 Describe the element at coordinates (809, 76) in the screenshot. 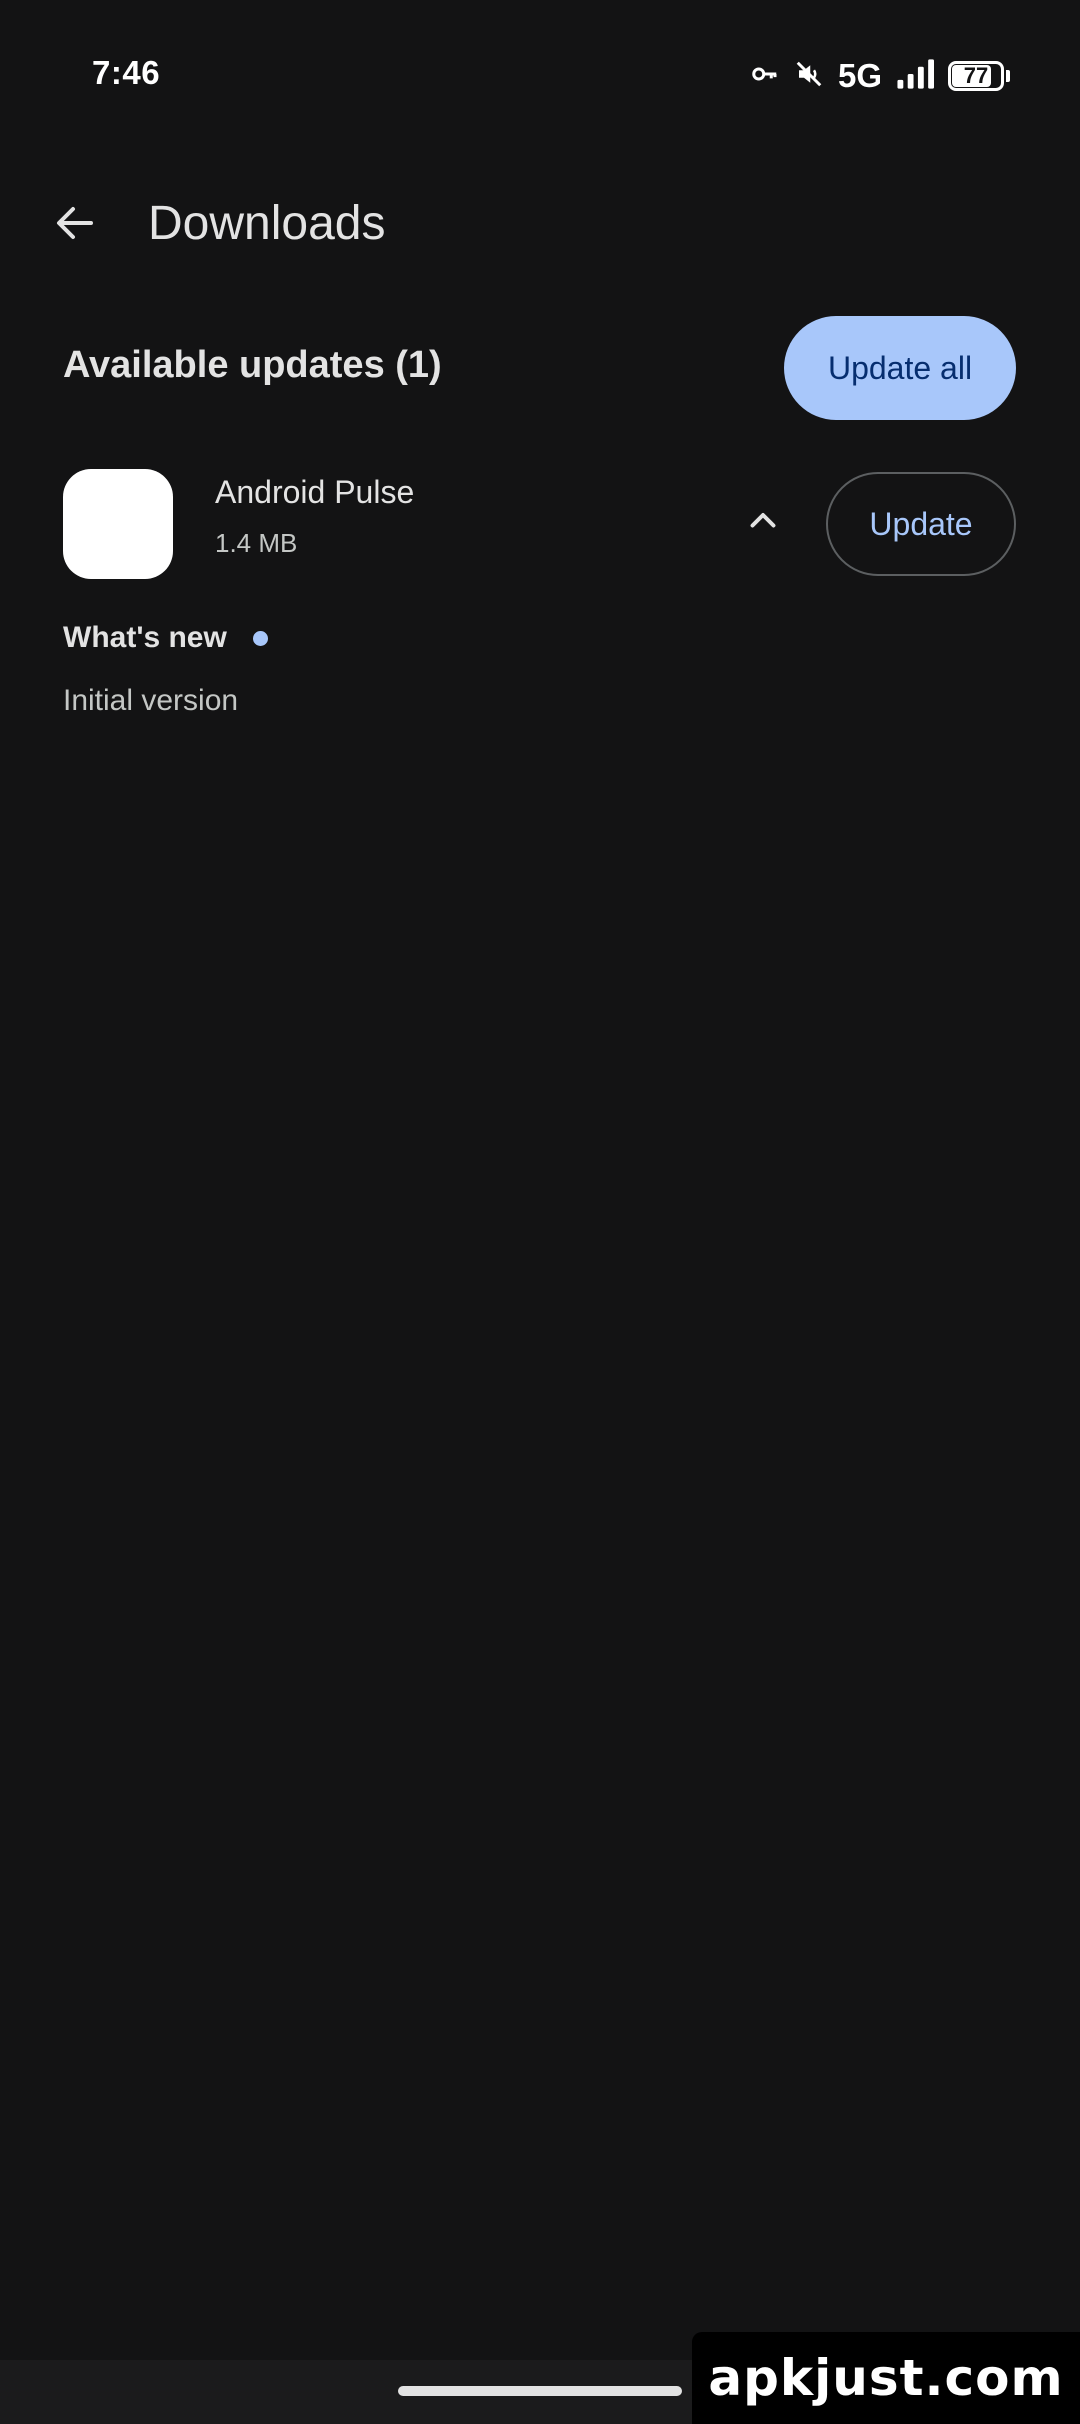

I see `mute-icon` at that location.